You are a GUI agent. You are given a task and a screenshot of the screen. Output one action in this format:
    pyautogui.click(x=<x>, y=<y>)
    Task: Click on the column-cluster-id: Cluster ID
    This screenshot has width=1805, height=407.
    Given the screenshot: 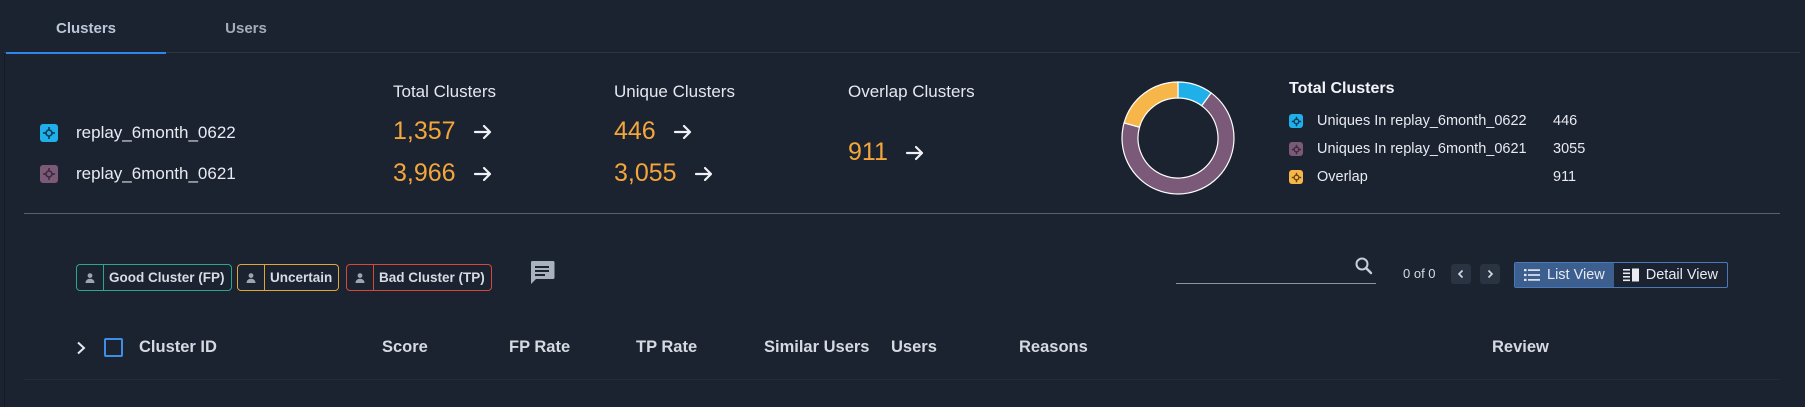 What is the action you would take?
    pyautogui.click(x=178, y=347)
    